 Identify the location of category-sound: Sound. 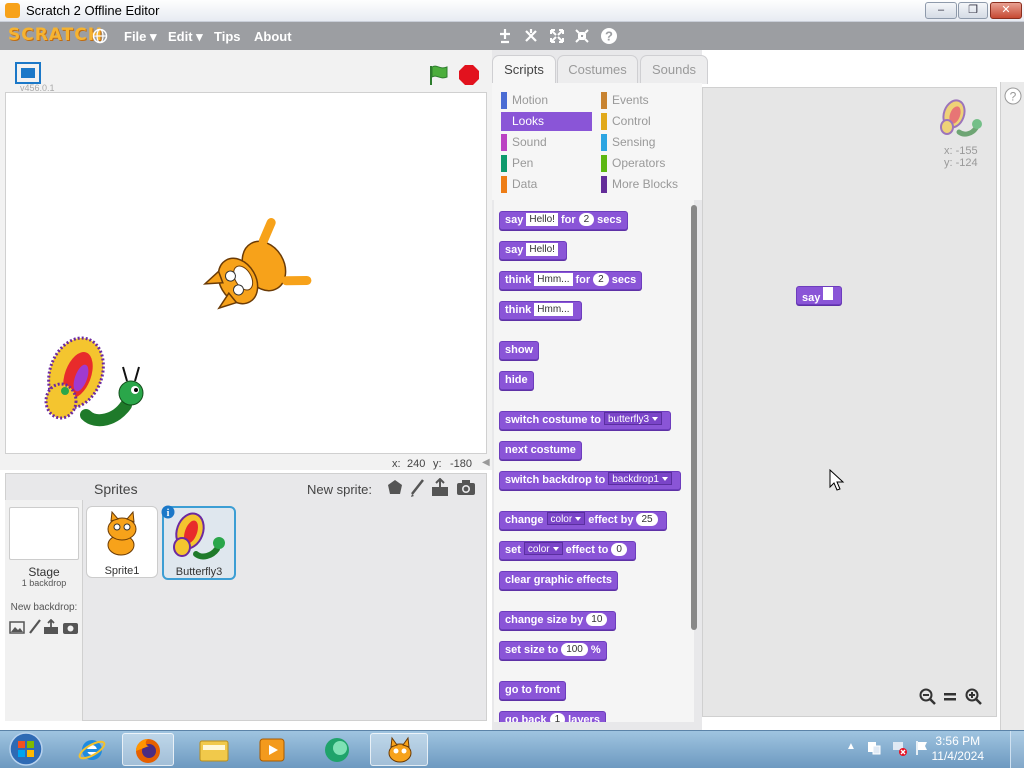
(546, 142).